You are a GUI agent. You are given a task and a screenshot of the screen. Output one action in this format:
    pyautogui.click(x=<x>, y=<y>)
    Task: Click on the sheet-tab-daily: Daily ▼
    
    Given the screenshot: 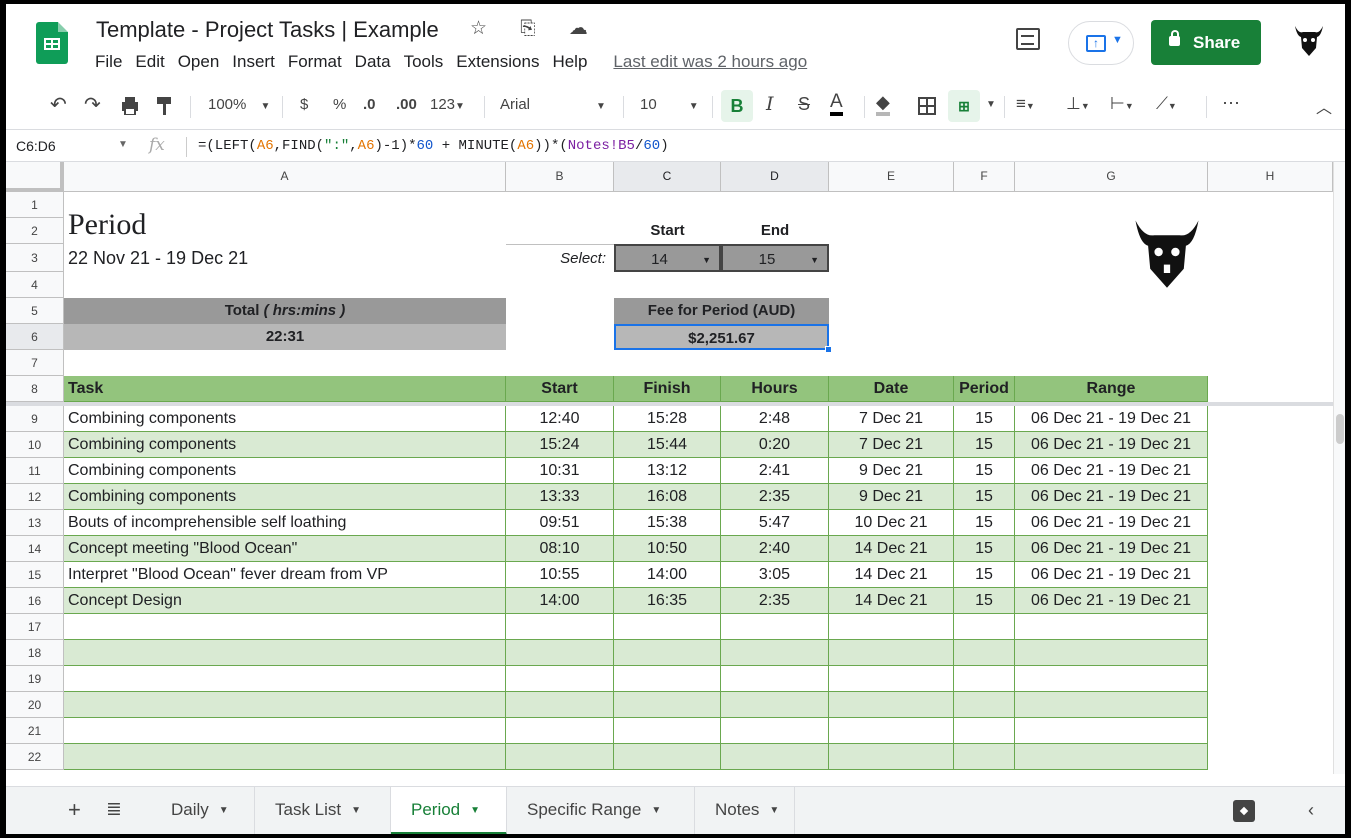 What is the action you would take?
    pyautogui.click(x=203, y=810)
    